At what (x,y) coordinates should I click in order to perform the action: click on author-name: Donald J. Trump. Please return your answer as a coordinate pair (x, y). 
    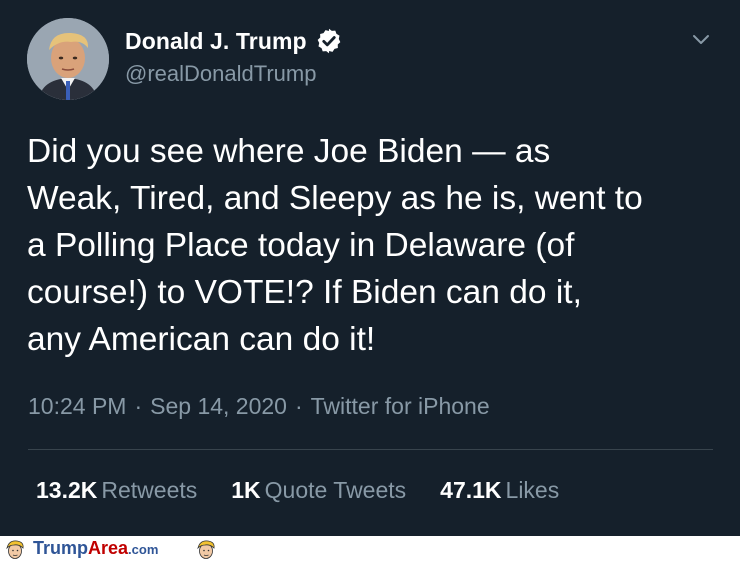
    Looking at the image, I should click on (216, 41).